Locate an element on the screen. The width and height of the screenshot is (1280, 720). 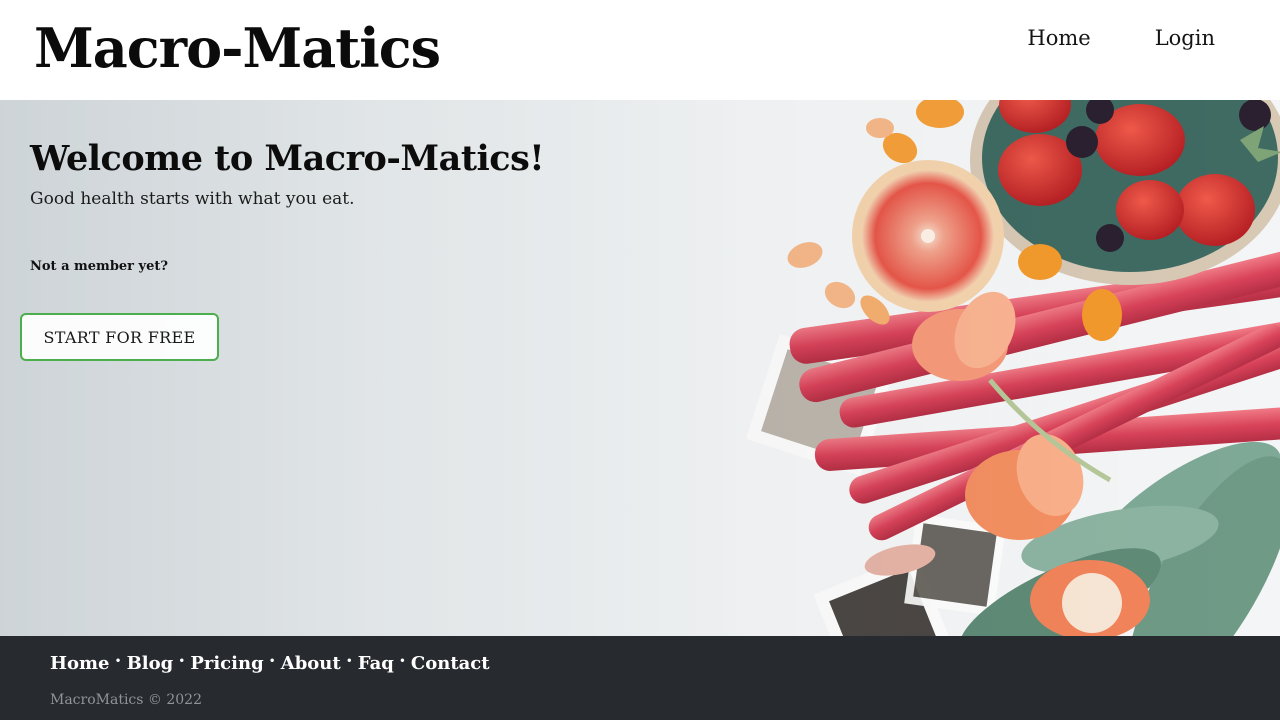
footer-home-link: Home is located at coordinates (80, 663).